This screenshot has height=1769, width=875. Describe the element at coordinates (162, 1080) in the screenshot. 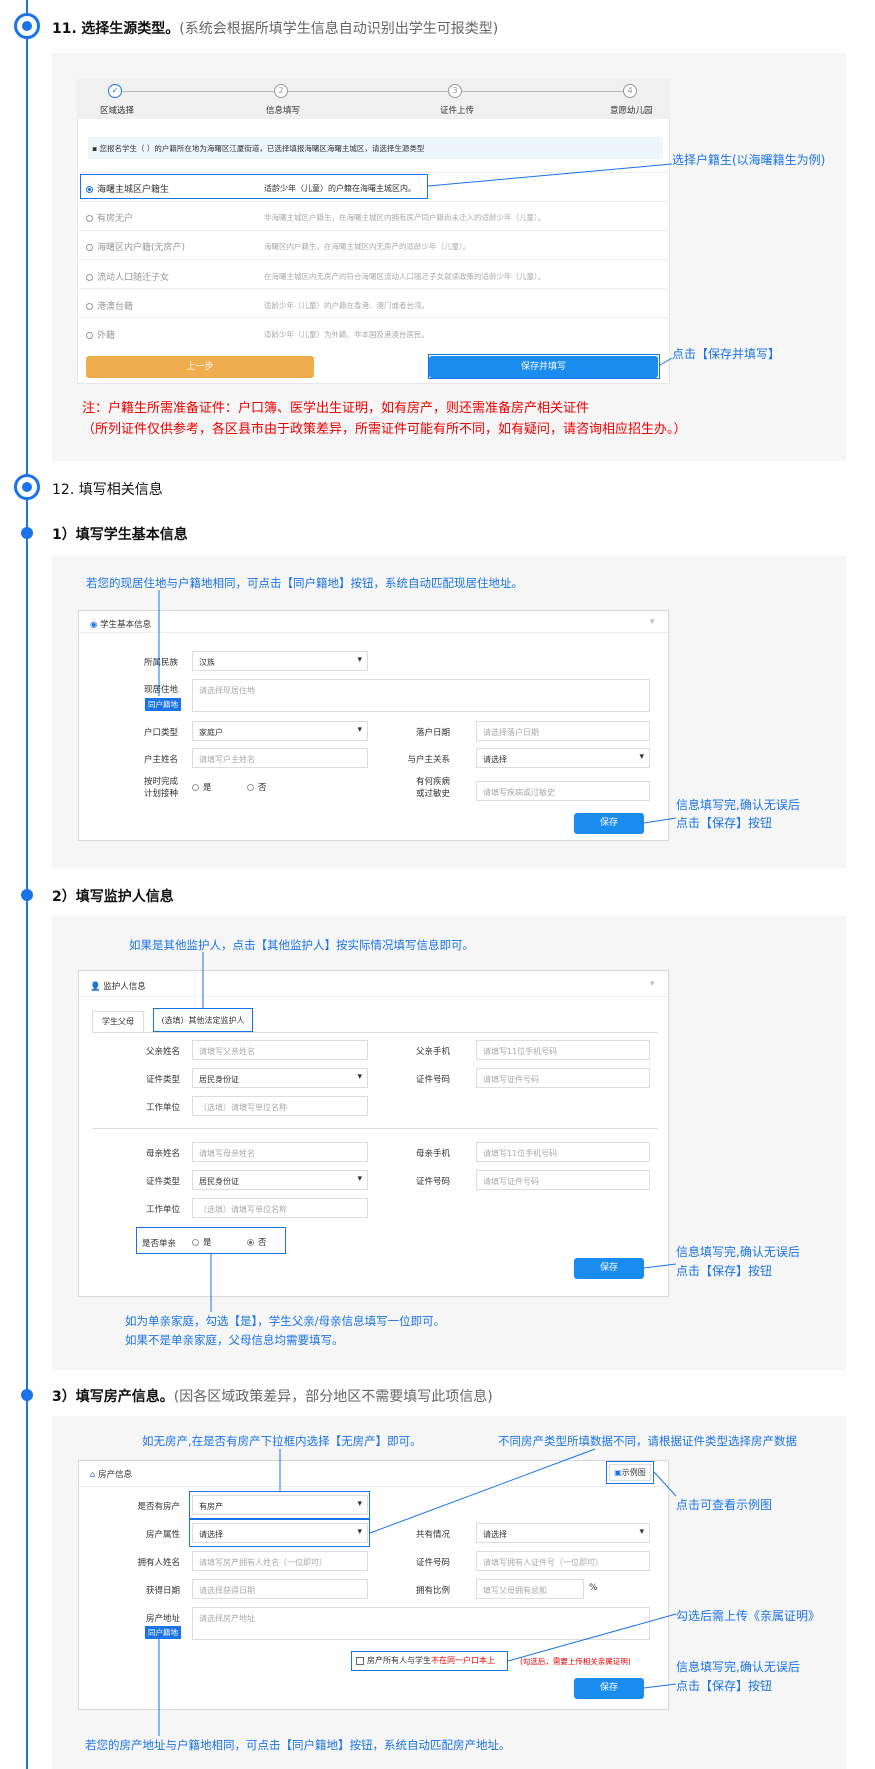

I see `father-id-type-label: 证件类型` at that location.